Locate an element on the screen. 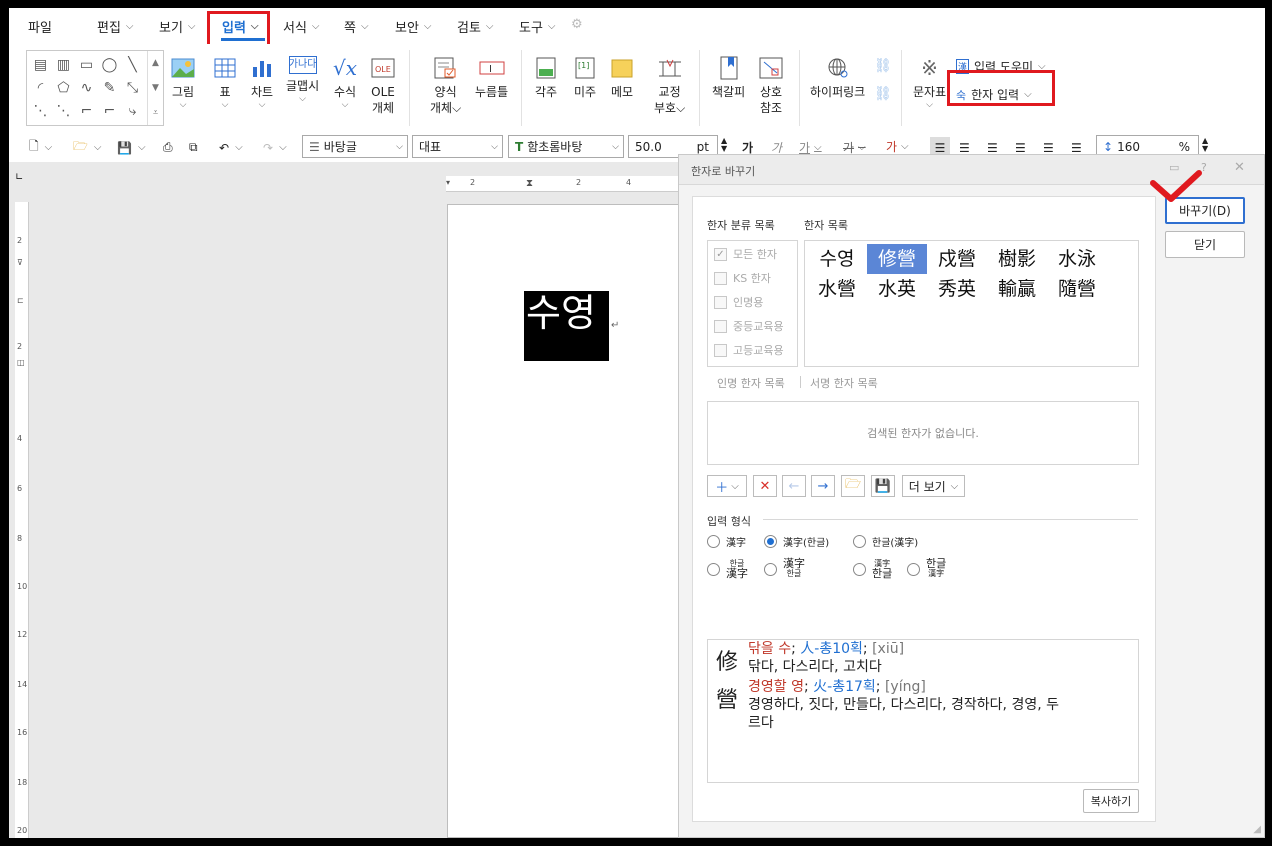 The width and height of the screenshot is (1272, 846). tab-person-hanja: 인명 한자 목록 is located at coordinates (751, 383).